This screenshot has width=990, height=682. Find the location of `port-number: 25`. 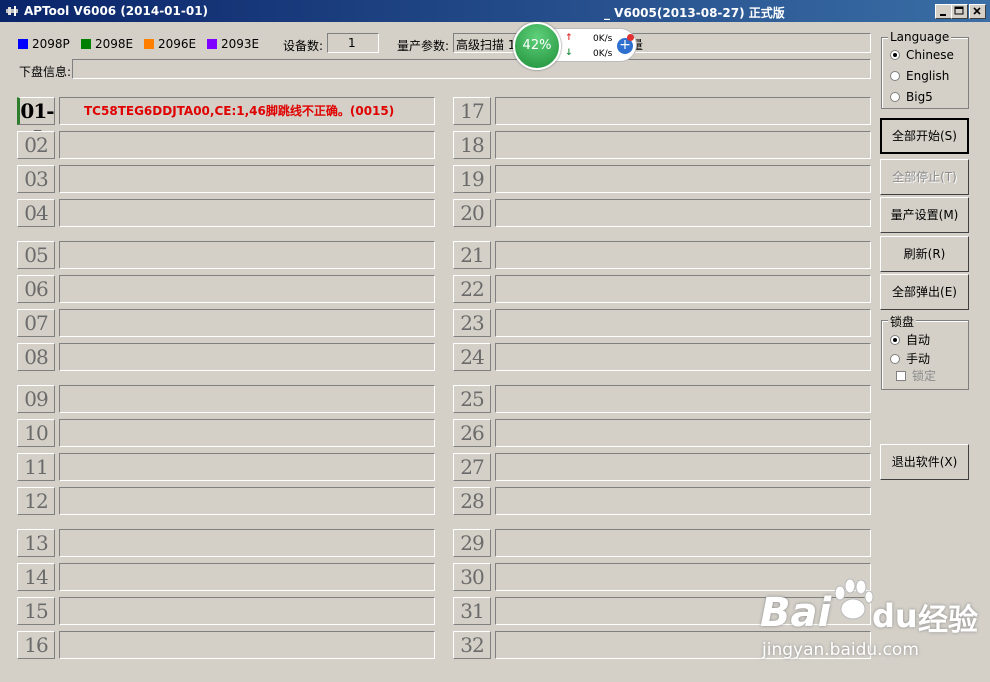

port-number: 25 is located at coordinates (472, 399).